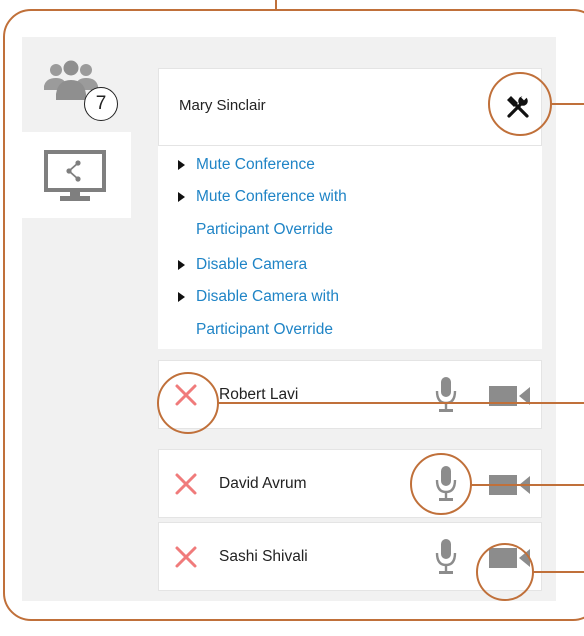 The height and width of the screenshot is (636, 584). What do you see at coordinates (263, 483) in the screenshot?
I see `participant-name: David Avrum` at bounding box center [263, 483].